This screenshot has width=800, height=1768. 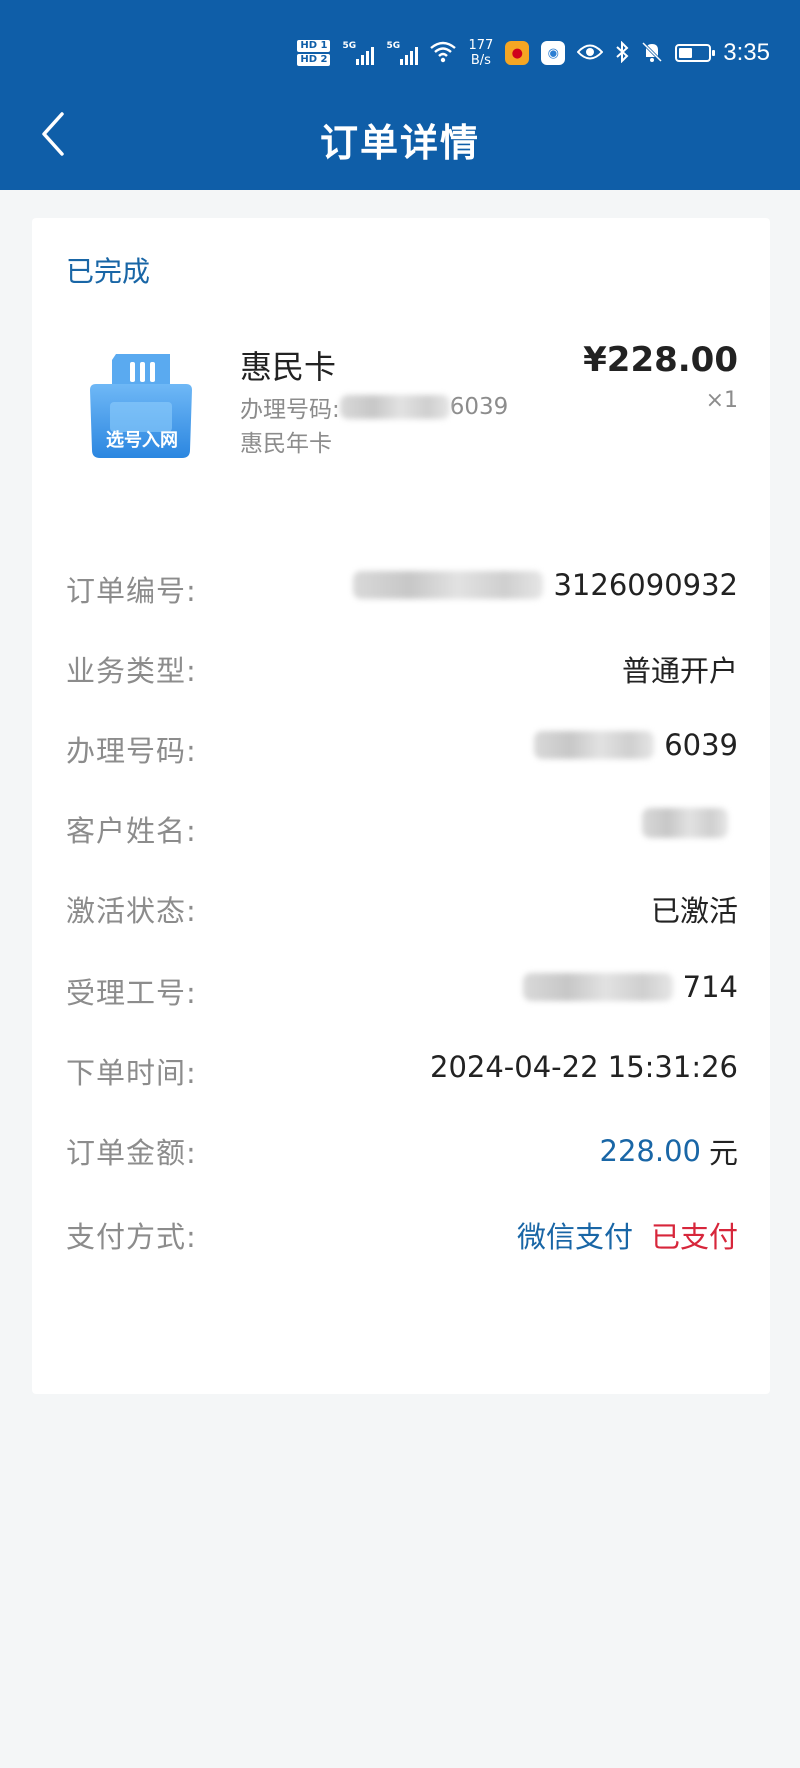 What do you see at coordinates (645, 585) in the screenshot?
I see `detail-value: 3126090932` at bounding box center [645, 585].